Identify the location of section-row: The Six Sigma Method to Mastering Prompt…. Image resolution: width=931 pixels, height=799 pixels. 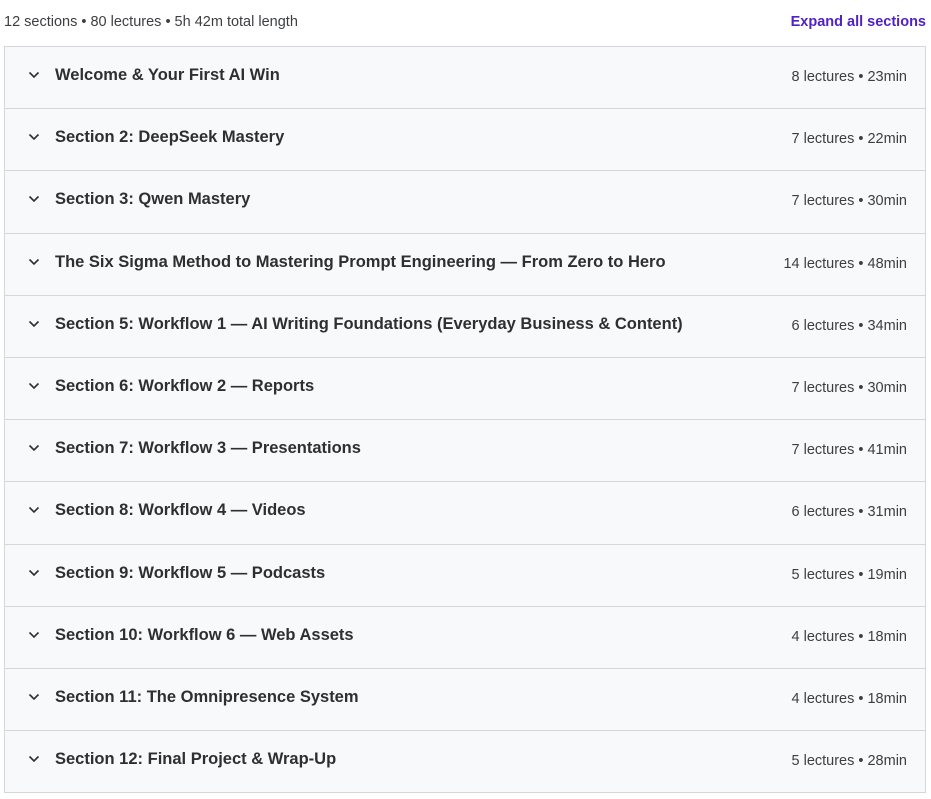
(465, 265).